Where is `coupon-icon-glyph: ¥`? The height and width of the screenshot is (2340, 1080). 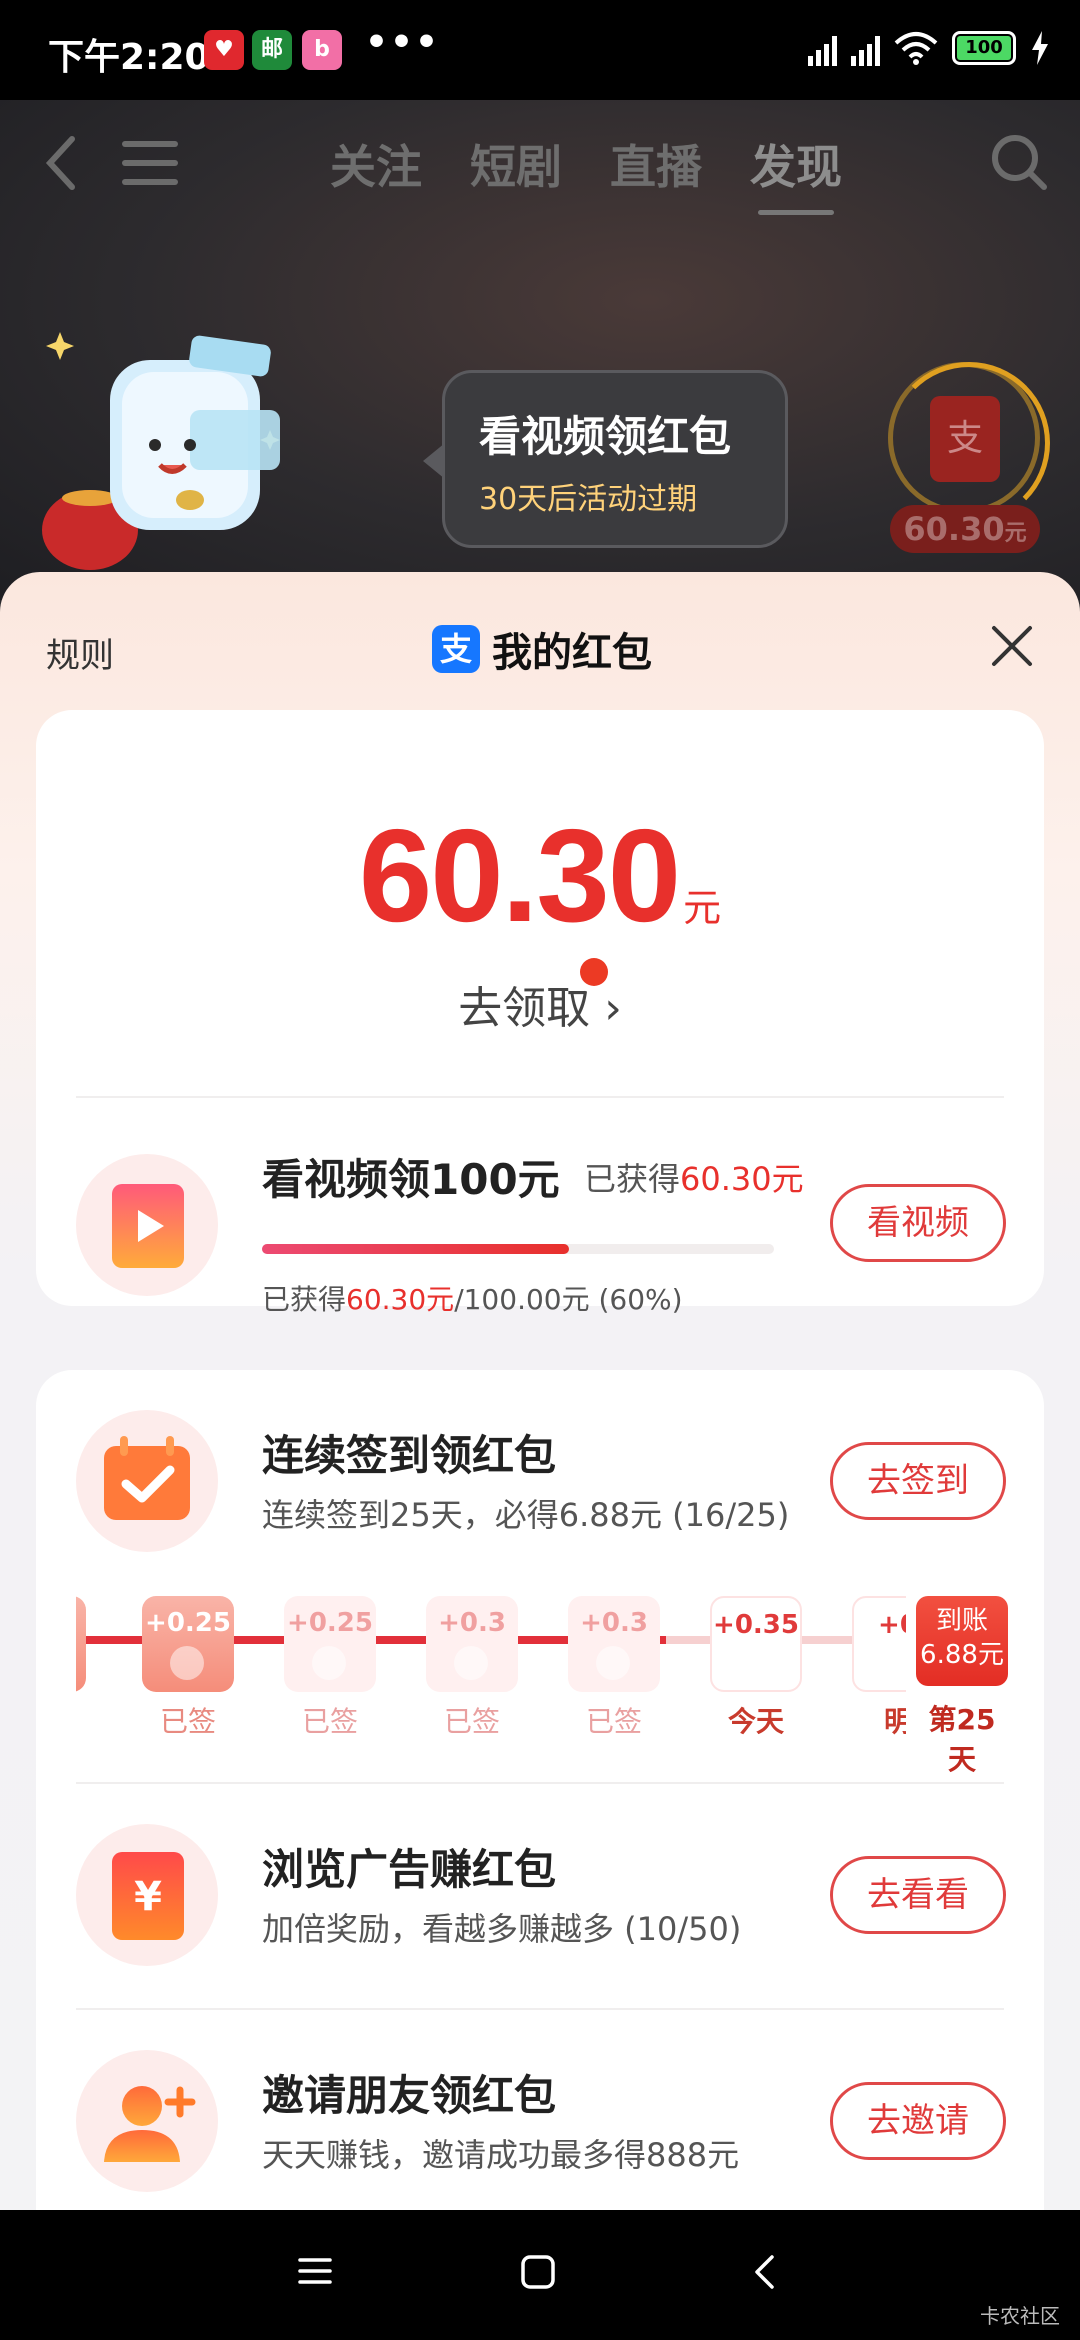
coupon-icon-glyph: ¥ is located at coordinates (148, 1897).